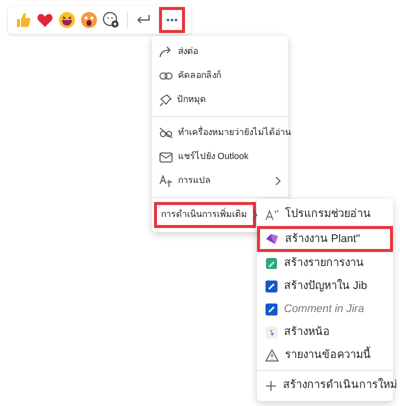  I want to click on menu-item: การดำเนินการเพิ่มเติม, so click(205, 215).